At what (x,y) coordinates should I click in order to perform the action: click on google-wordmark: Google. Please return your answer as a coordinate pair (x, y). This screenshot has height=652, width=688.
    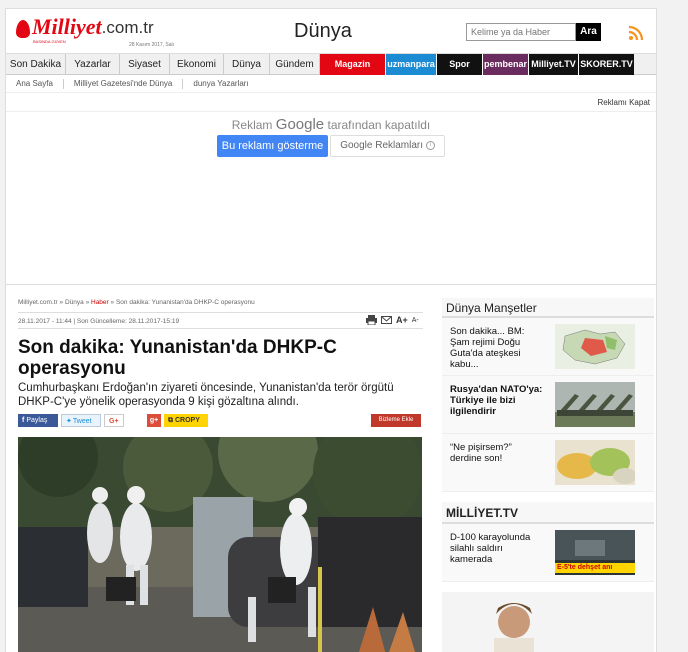
    Looking at the image, I should click on (300, 124).